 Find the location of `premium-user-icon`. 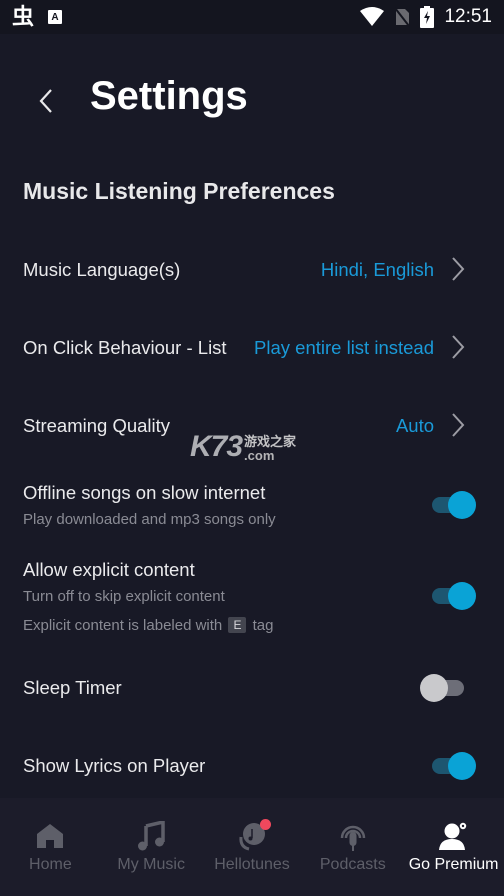

premium-user-icon is located at coordinates (454, 836).